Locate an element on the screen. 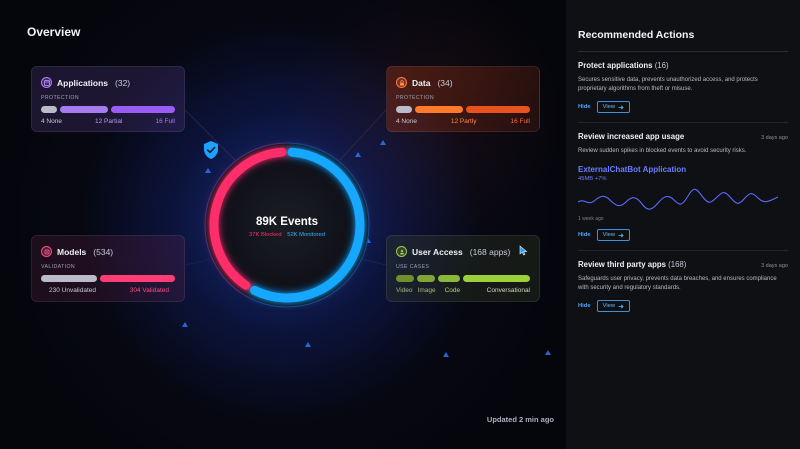 The height and width of the screenshot is (449, 800). bar-code is located at coordinates (449, 278).